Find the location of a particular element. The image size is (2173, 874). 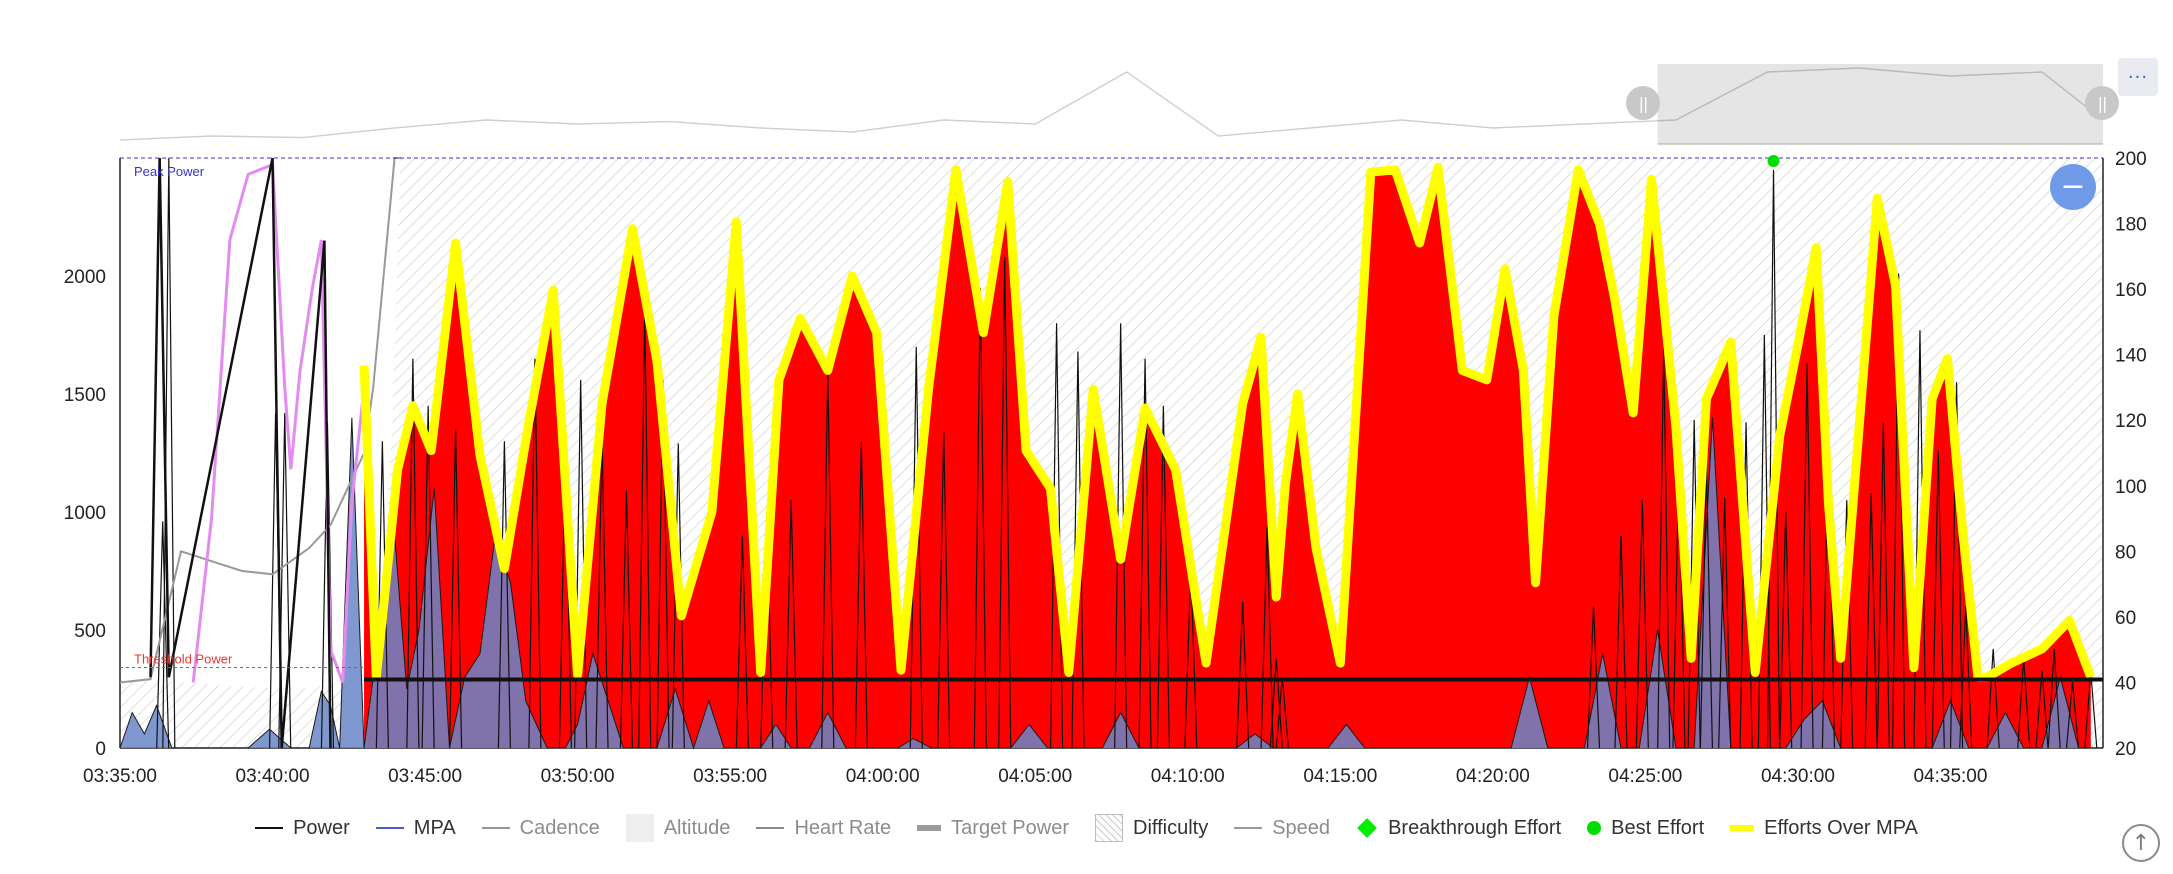

minimap-left-handle: || is located at coordinates (1643, 103).